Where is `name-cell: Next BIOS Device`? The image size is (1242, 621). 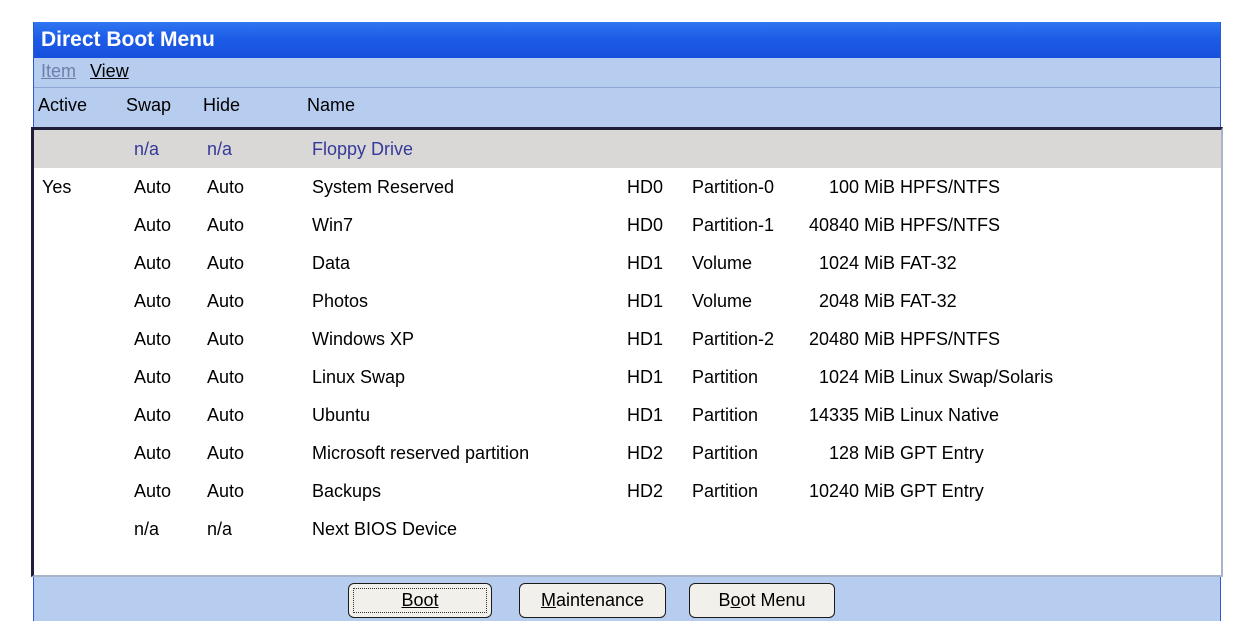
name-cell: Next BIOS Device is located at coordinates (385, 529).